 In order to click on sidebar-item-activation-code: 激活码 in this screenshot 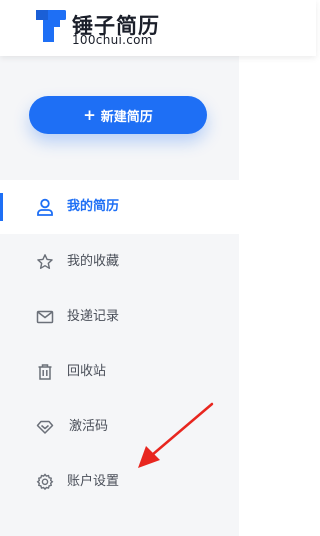, I will do `click(119, 427)`.